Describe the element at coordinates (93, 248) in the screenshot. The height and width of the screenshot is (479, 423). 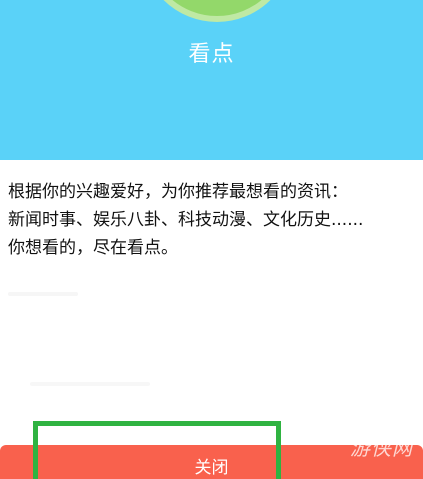
I see `description-line: 你想看的，尽在看点。` at that location.